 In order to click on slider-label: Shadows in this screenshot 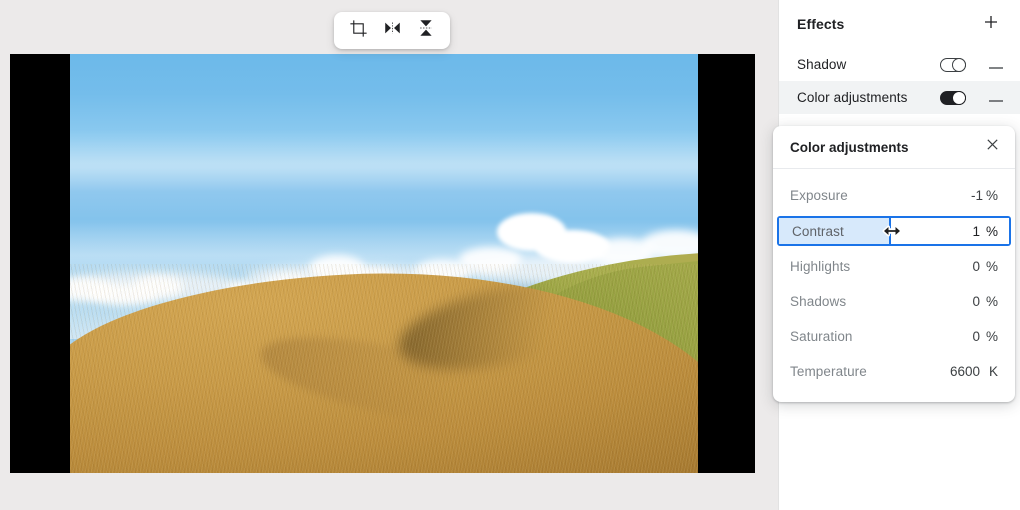, I will do `click(818, 301)`.